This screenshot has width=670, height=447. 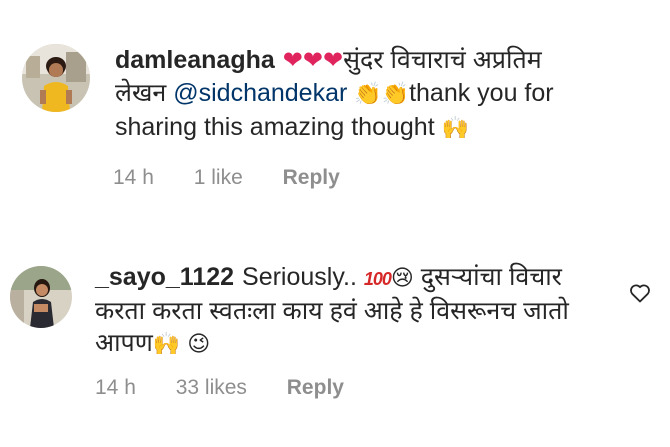 What do you see at coordinates (442, 60) in the screenshot?
I see `comment-text-segment: सुंदर विचाराचं अप्रतिम` at bounding box center [442, 60].